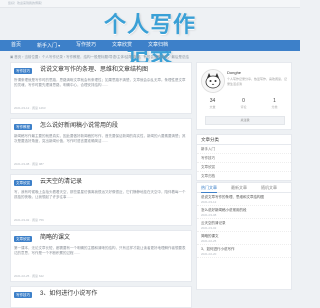 This screenshot has width=320, height=308. I want to click on author-stats: 34 文章 0 评论 1 分类, so click(244, 107).